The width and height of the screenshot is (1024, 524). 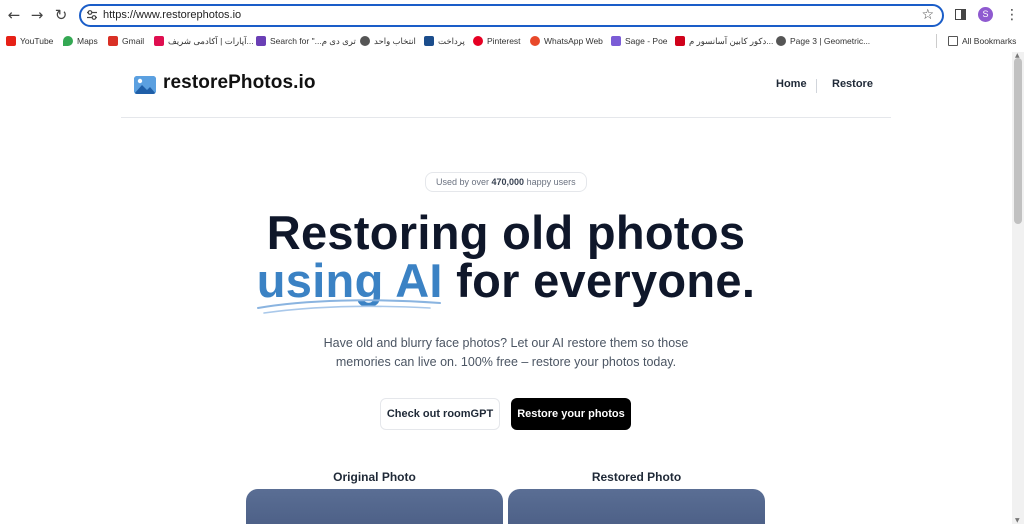 What do you see at coordinates (636, 477) in the screenshot?
I see `restored-photo-label: Restored Photo` at bounding box center [636, 477].